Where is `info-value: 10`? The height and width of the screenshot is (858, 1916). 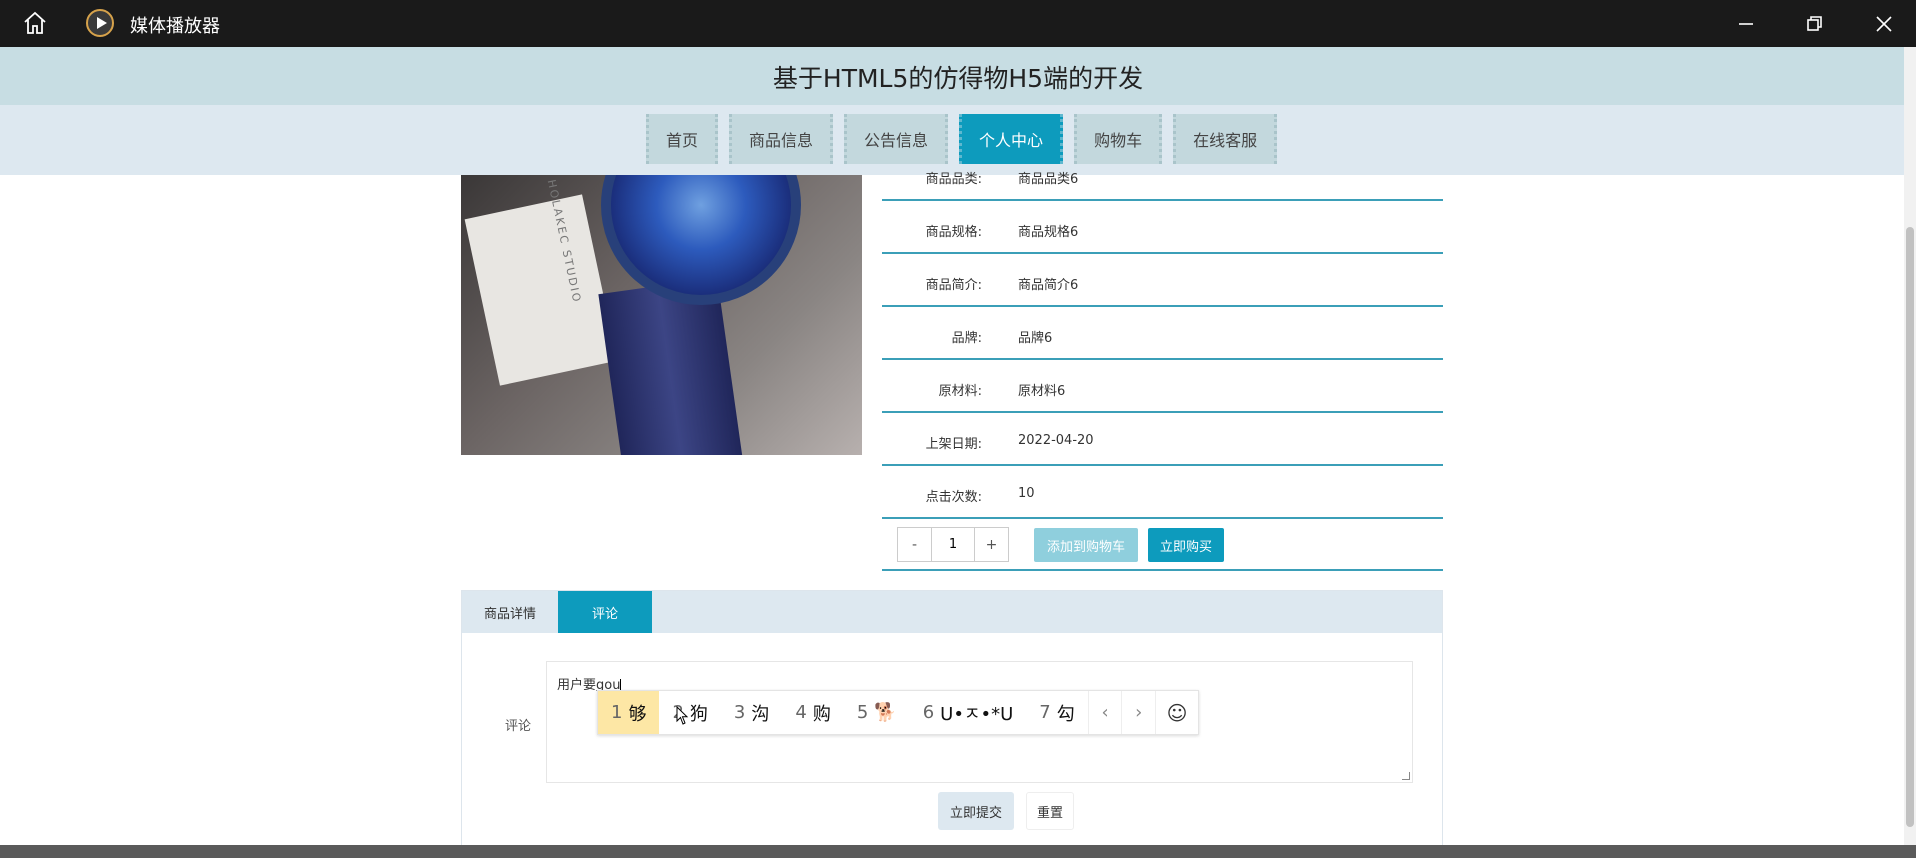
info-value: 10 is located at coordinates (1026, 493).